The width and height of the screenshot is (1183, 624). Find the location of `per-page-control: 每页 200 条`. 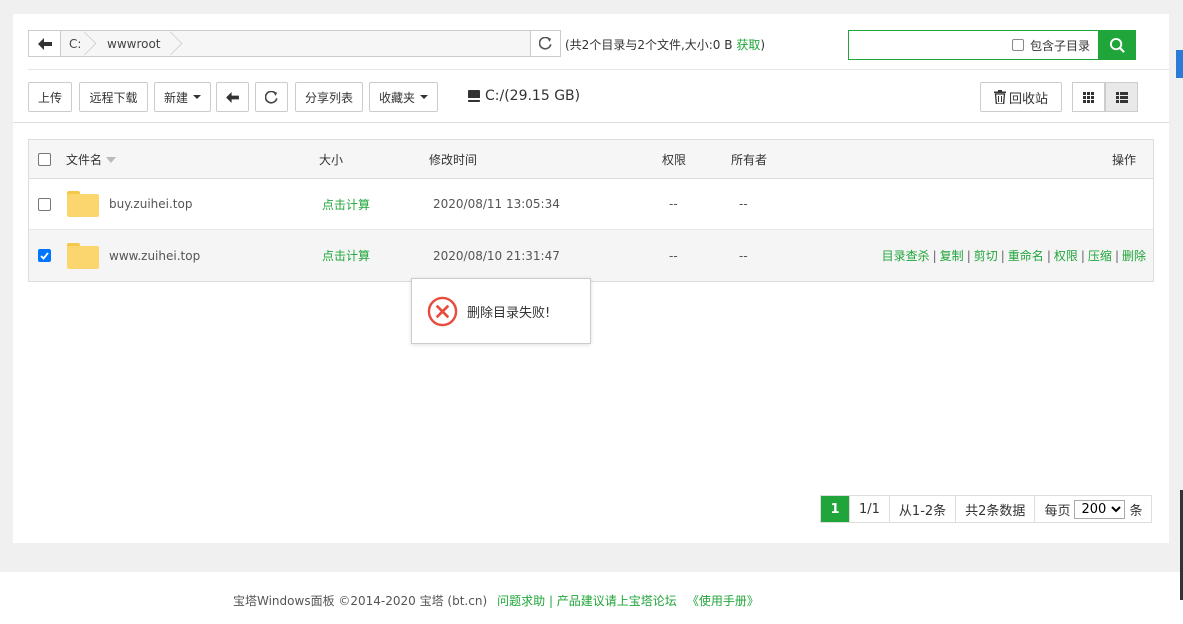

per-page-control: 每页 200 条 is located at coordinates (1092, 509).